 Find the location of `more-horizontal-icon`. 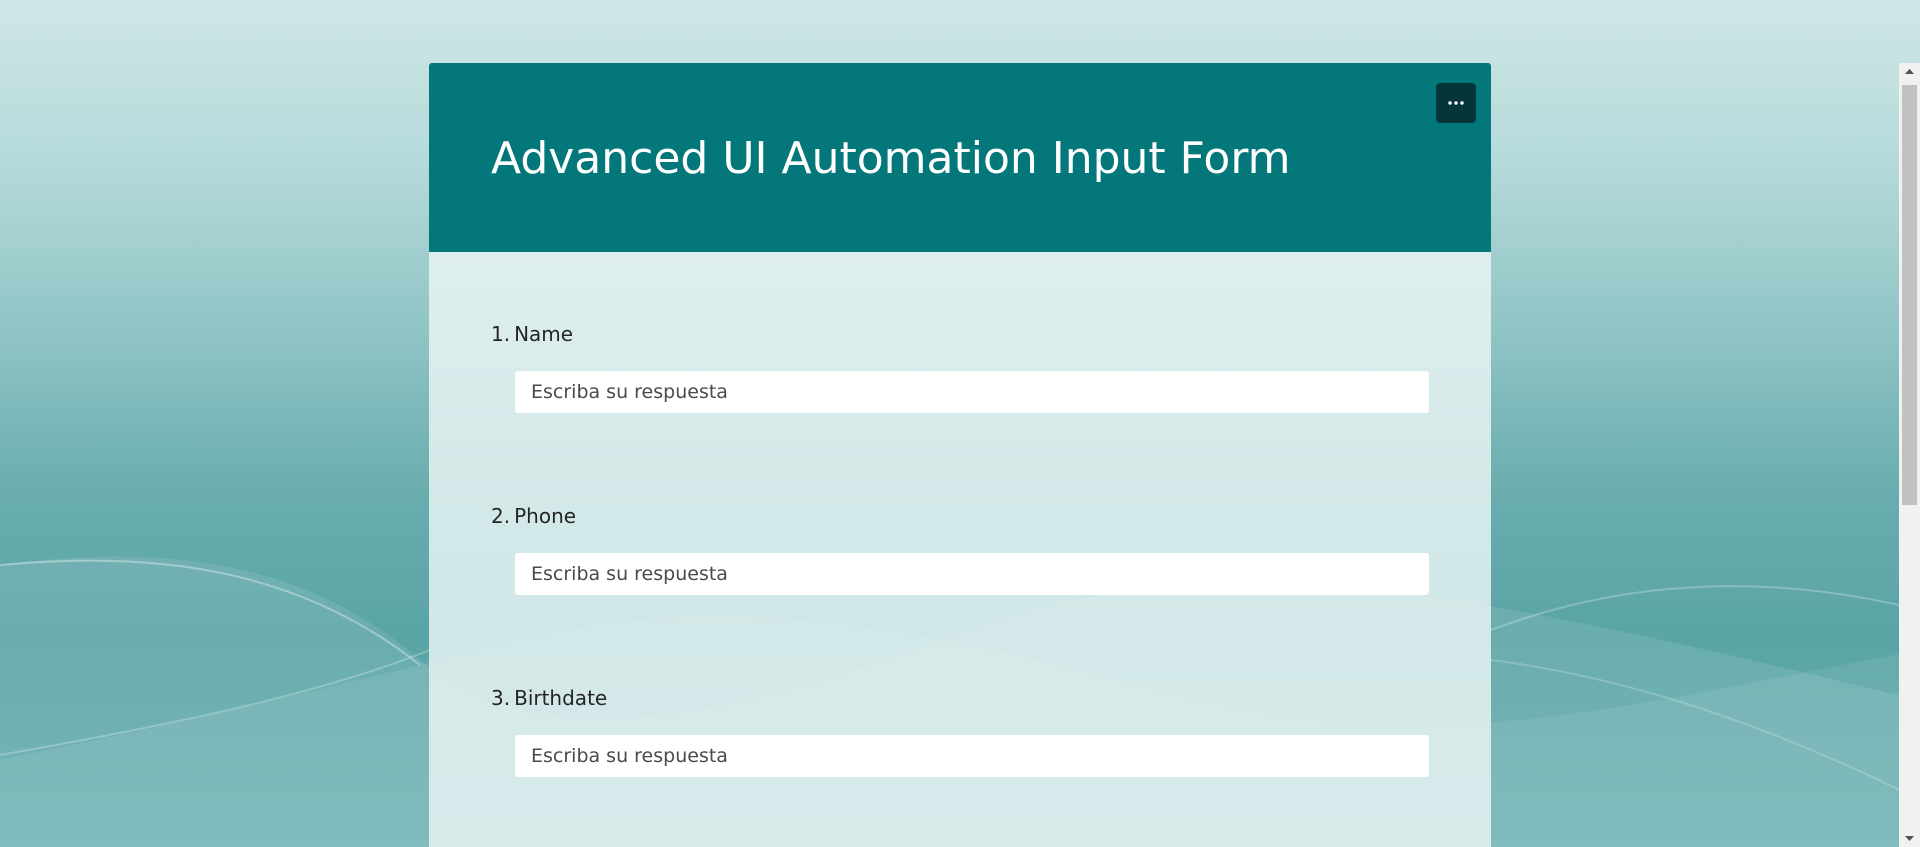

more-horizontal-icon is located at coordinates (1456, 103).